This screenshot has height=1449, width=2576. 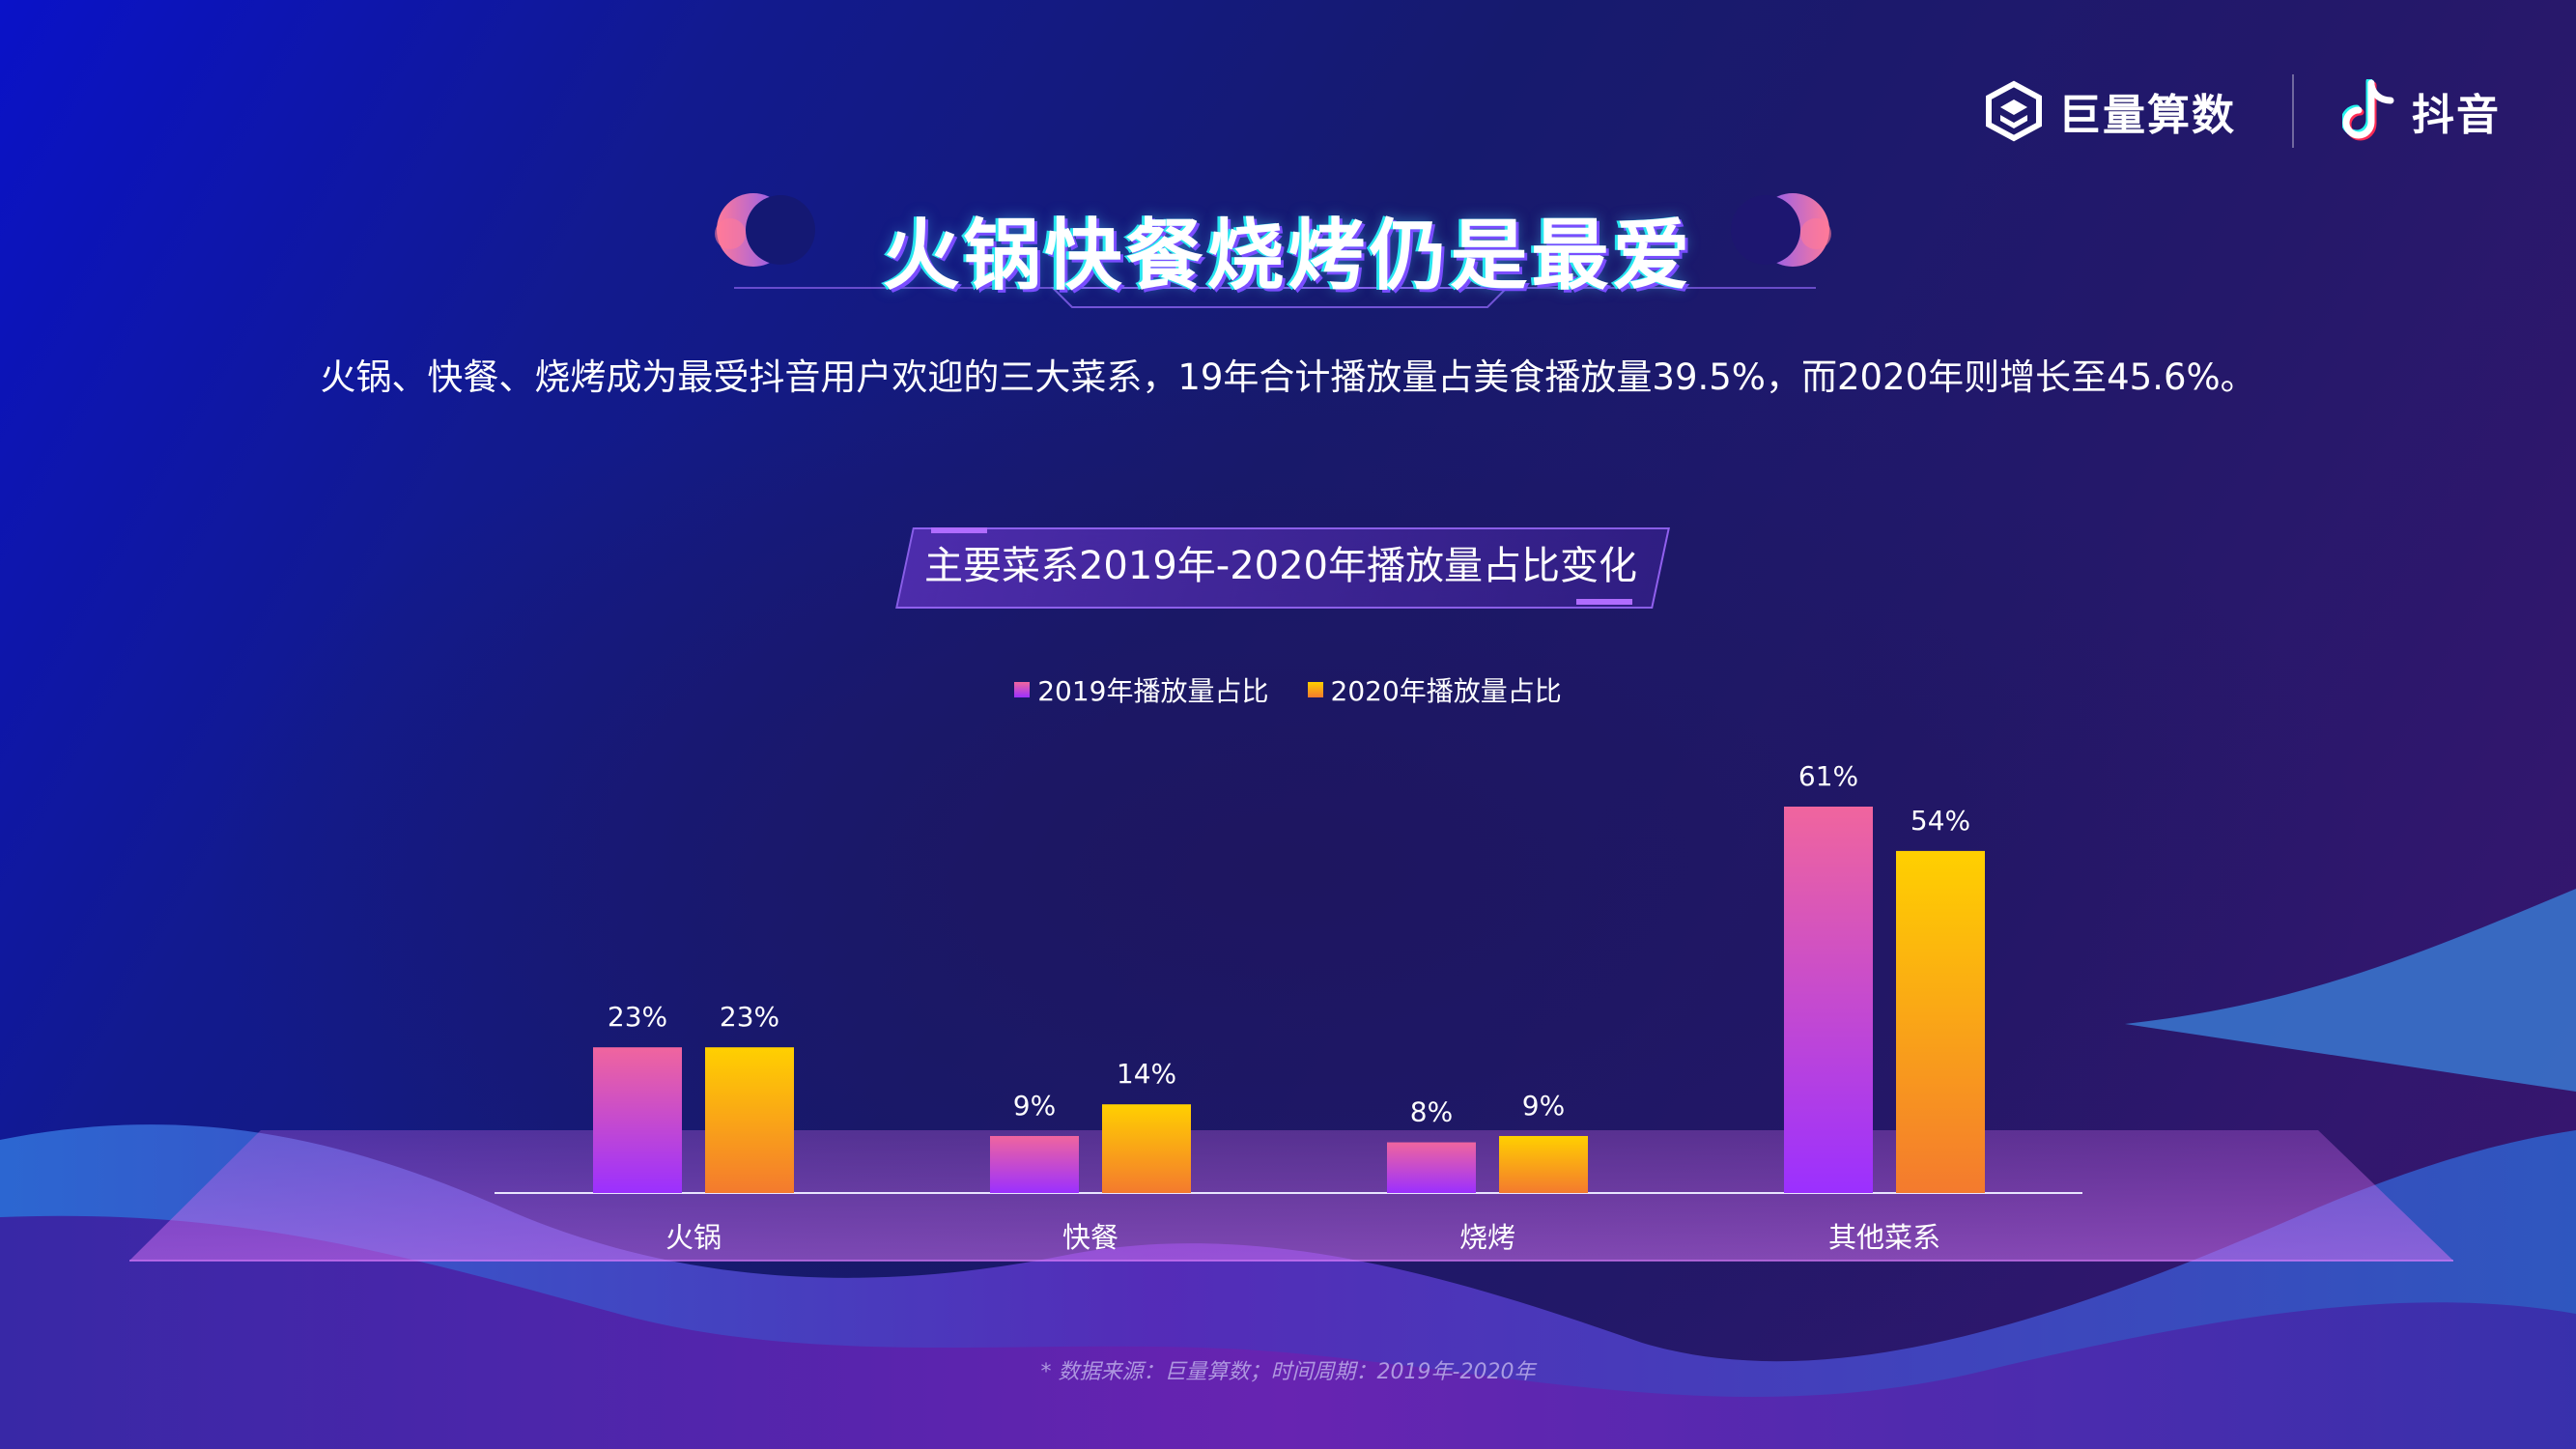 What do you see at coordinates (1543, 1106) in the screenshot?
I see `data-label-2020-2: 9%` at bounding box center [1543, 1106].